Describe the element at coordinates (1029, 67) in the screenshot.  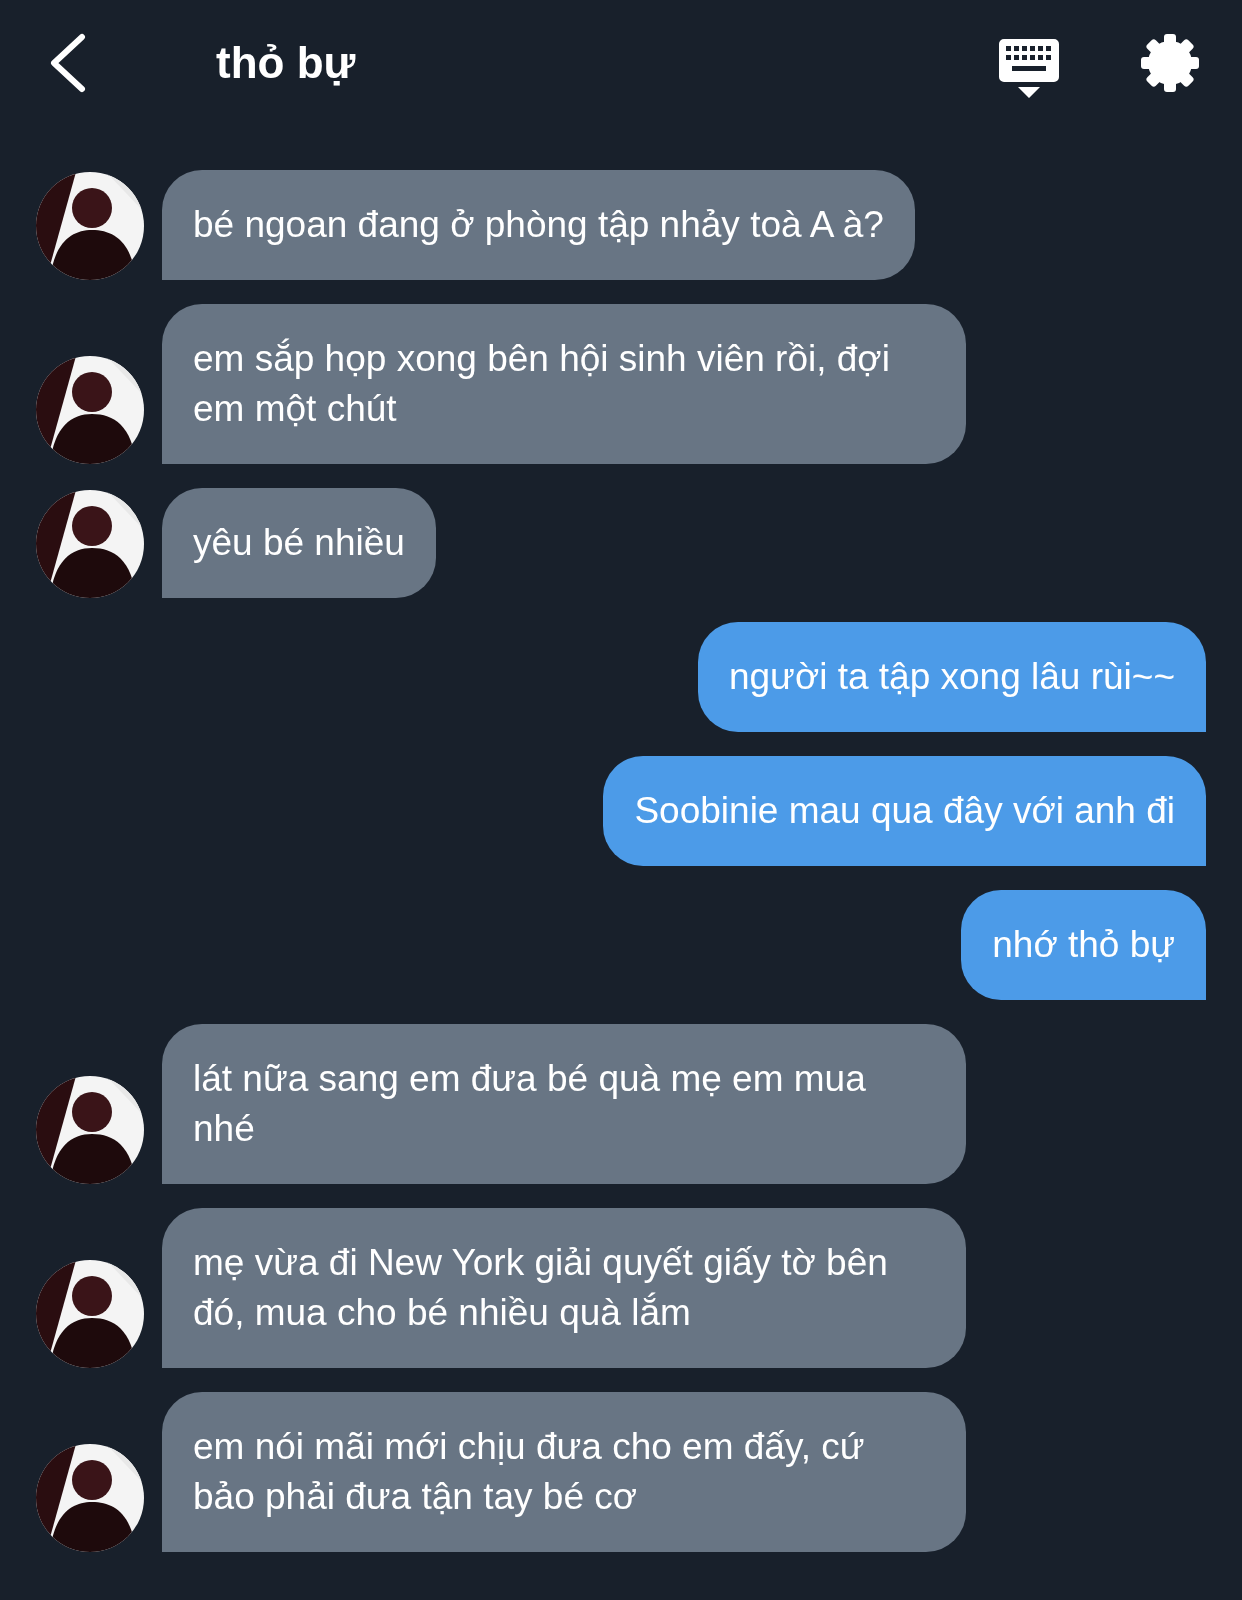
I see `keyboard-icon` at that location.